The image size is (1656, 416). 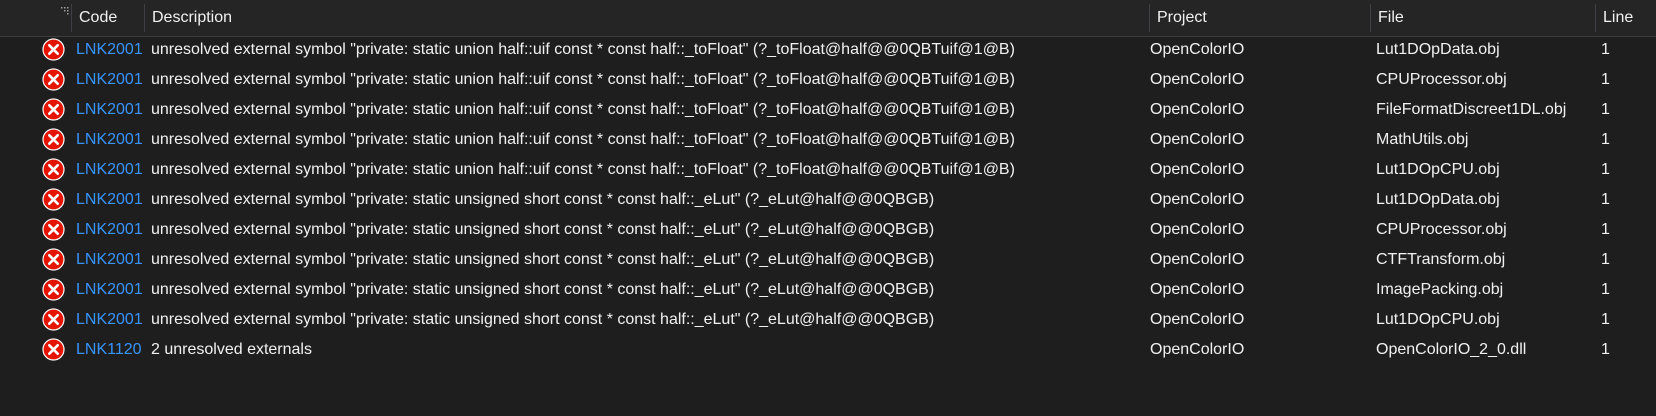 What do you see at coordinates (108, 18) in the screenshot?
I see `column-header-code: Code` at bounding box center [108, 18].